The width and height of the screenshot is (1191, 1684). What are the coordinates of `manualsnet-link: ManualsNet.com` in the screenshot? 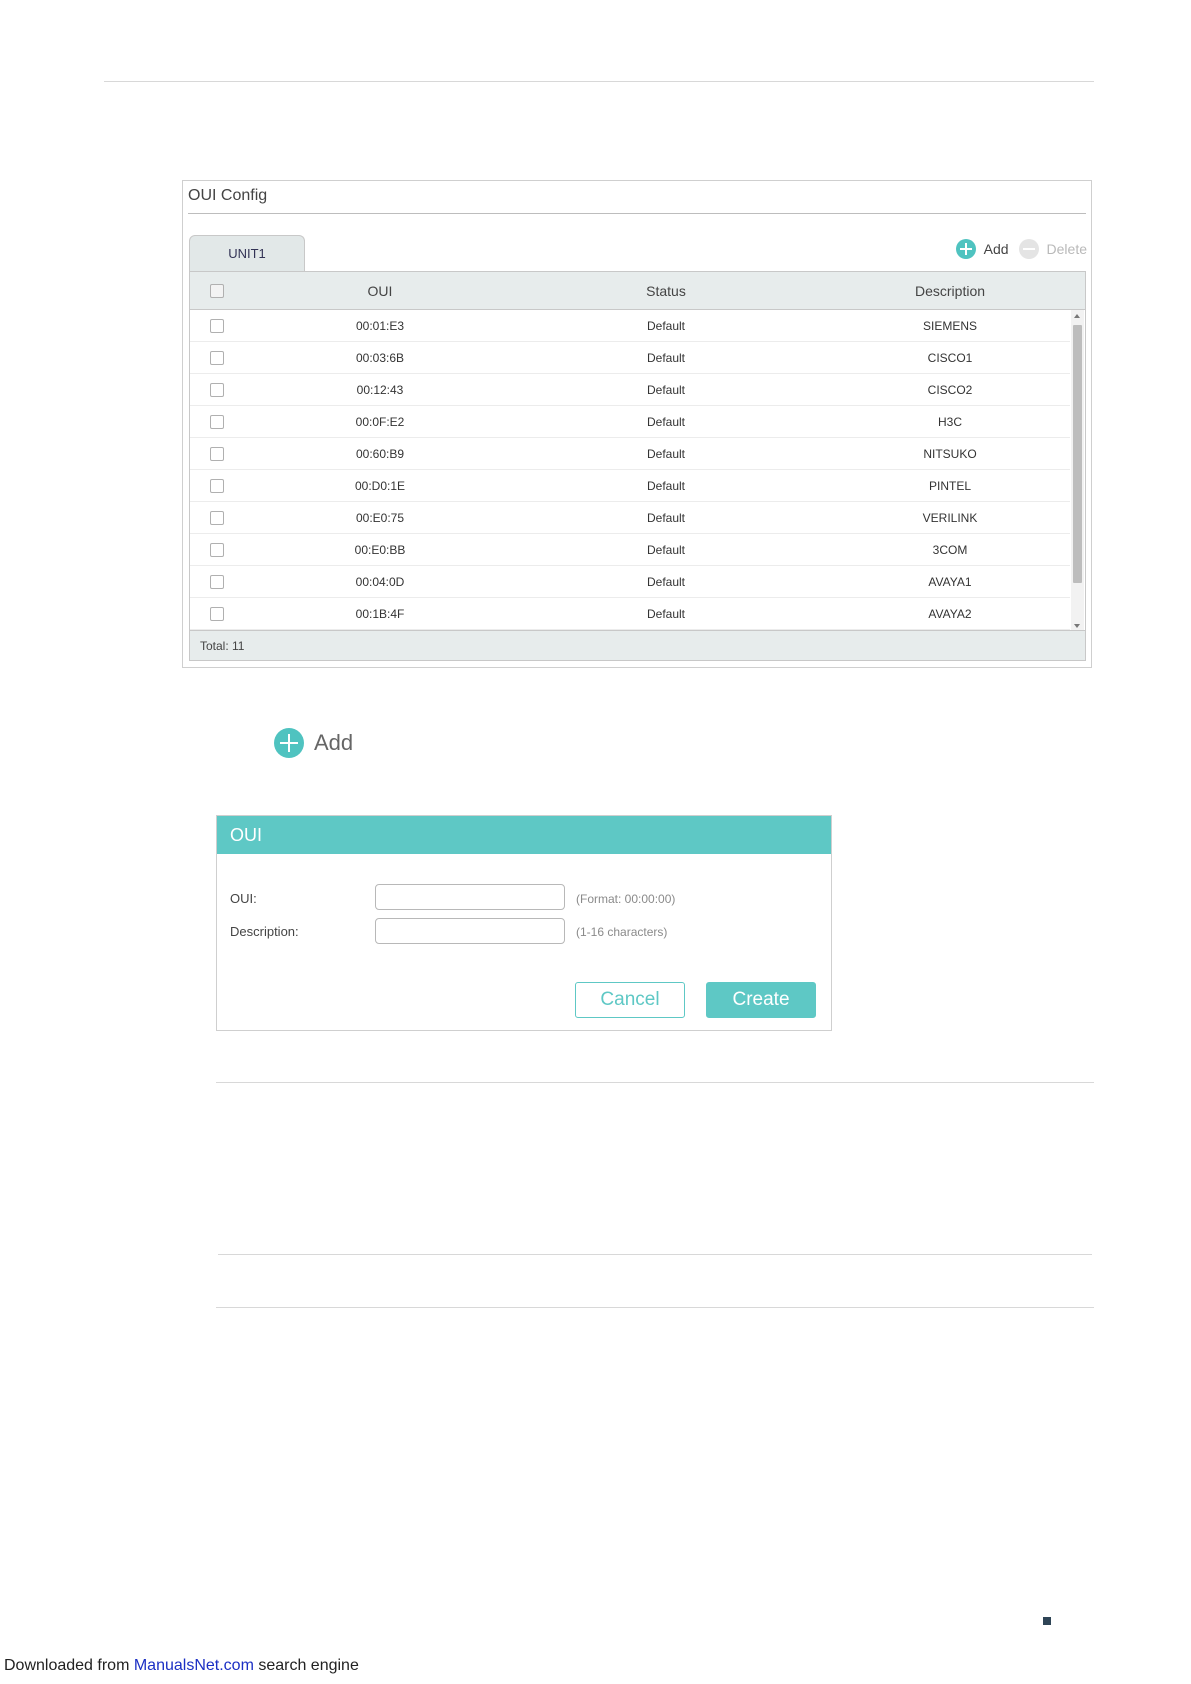 It's located at (194, 1665).